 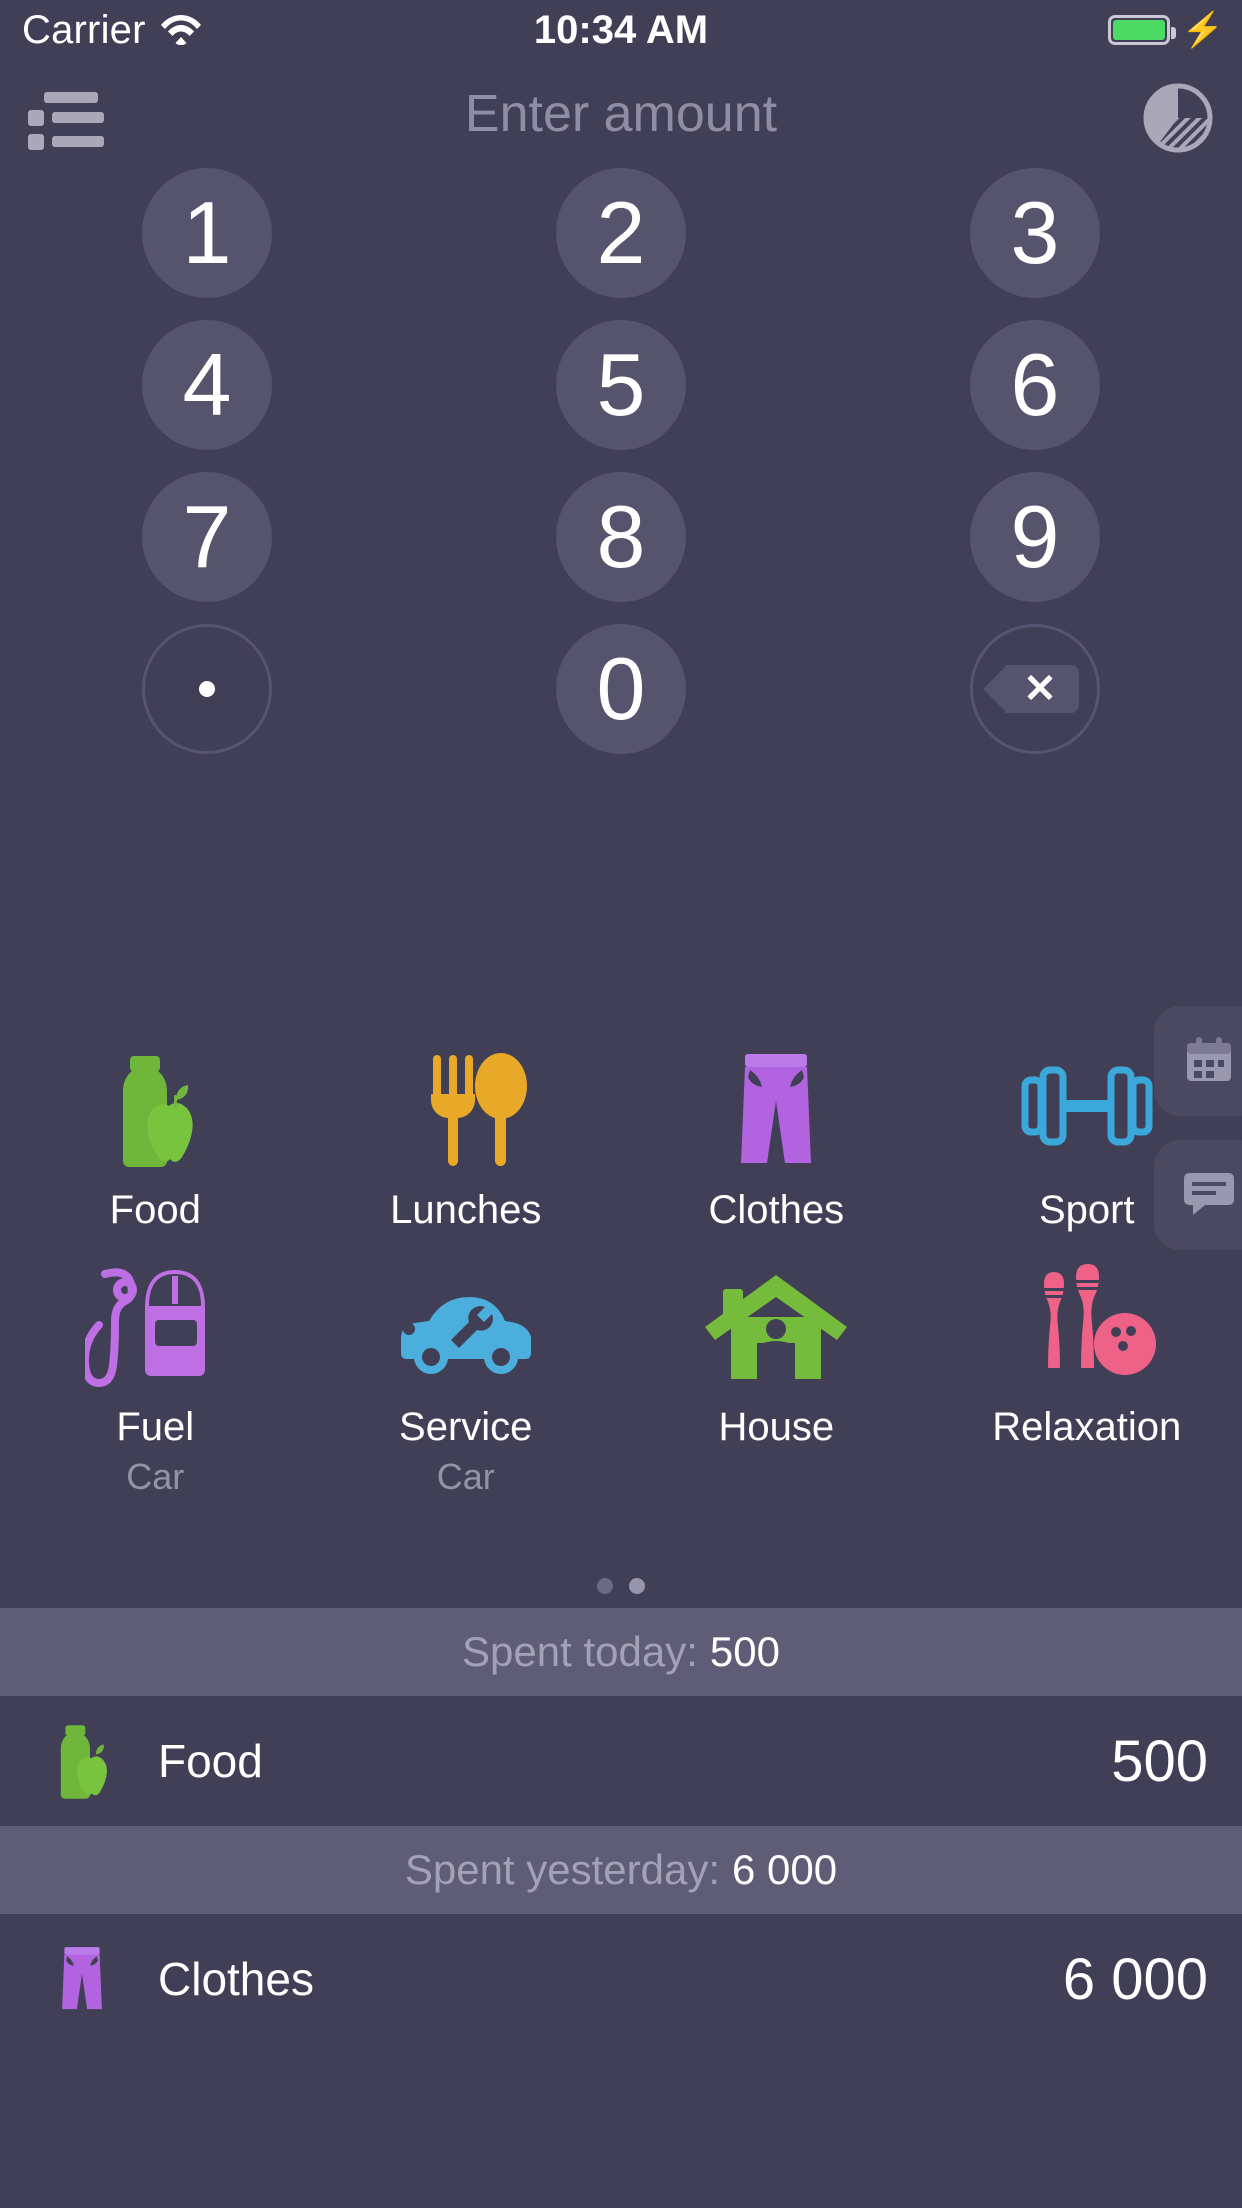 What do you see at coordinates (1178, 118) in the screenshot?
I see `pie-chart-icon` at bounding box center [1178, 118].